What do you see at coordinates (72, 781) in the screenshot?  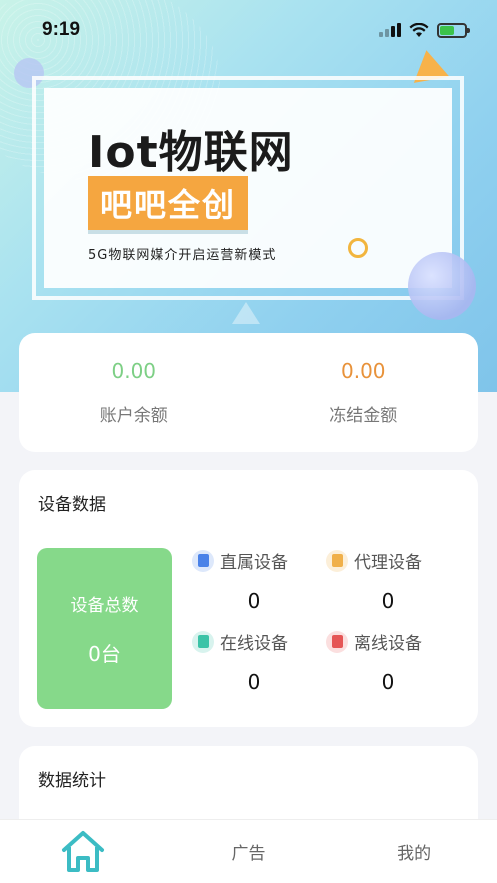 I see `statistics-section-title: 数据统计` at bounding box center [72, 781].